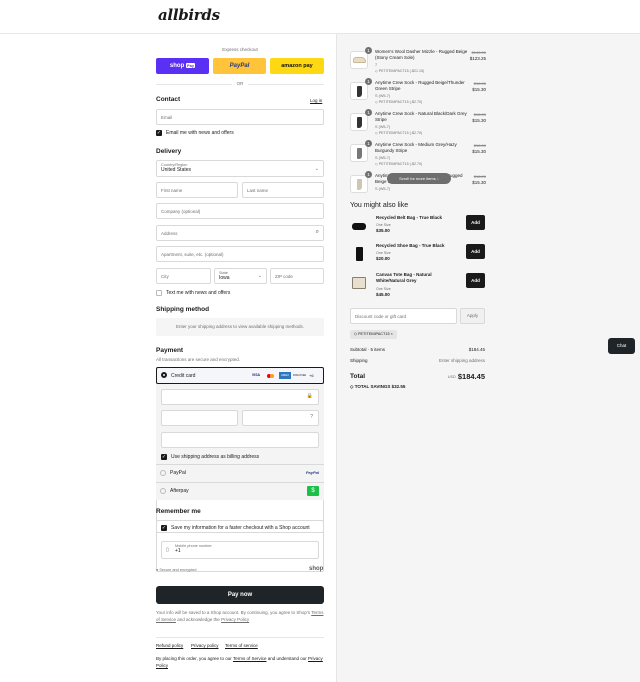 This screenshot has width=640, height=682. What do you see at coordinates (376, 65) in the screenshot?
I see `cart-item-variant: 7` at bounding box center [376, 65].